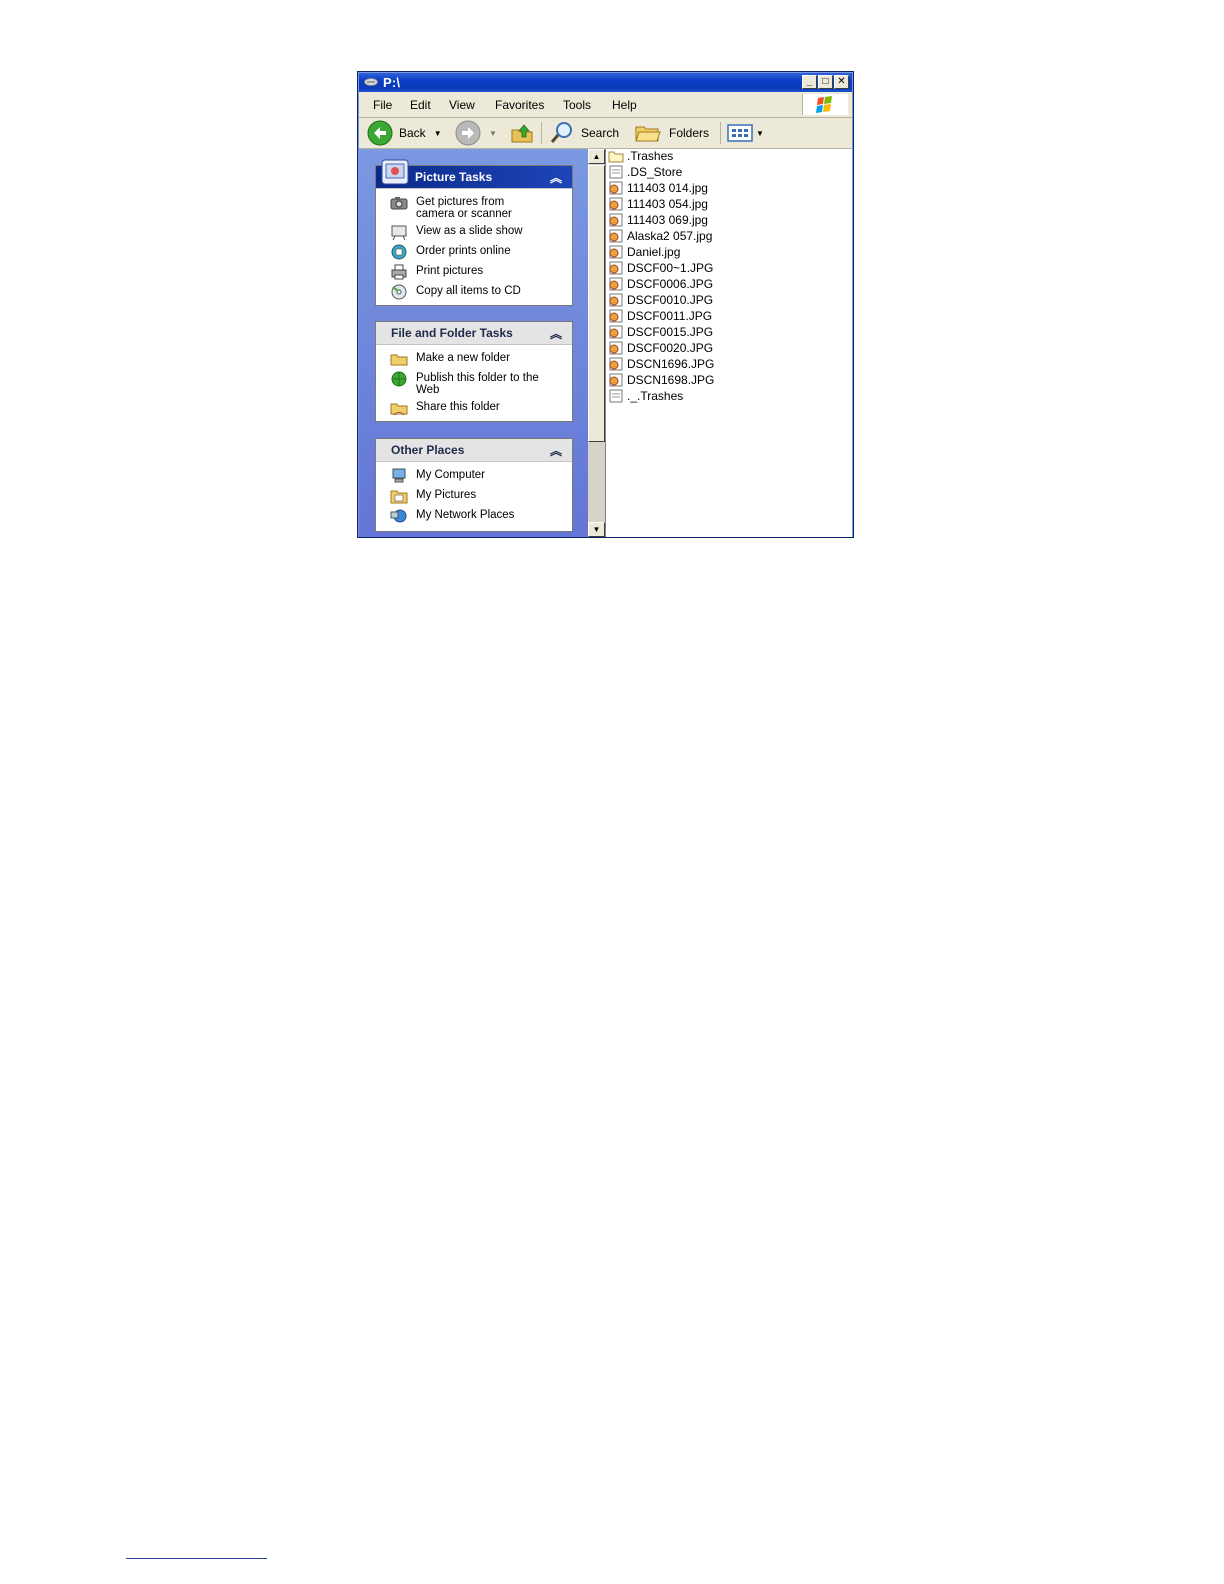  What do you see at coordinates (399, 292) in the screenshot?
I see `cd-icon` at bounding box center [399, 292].